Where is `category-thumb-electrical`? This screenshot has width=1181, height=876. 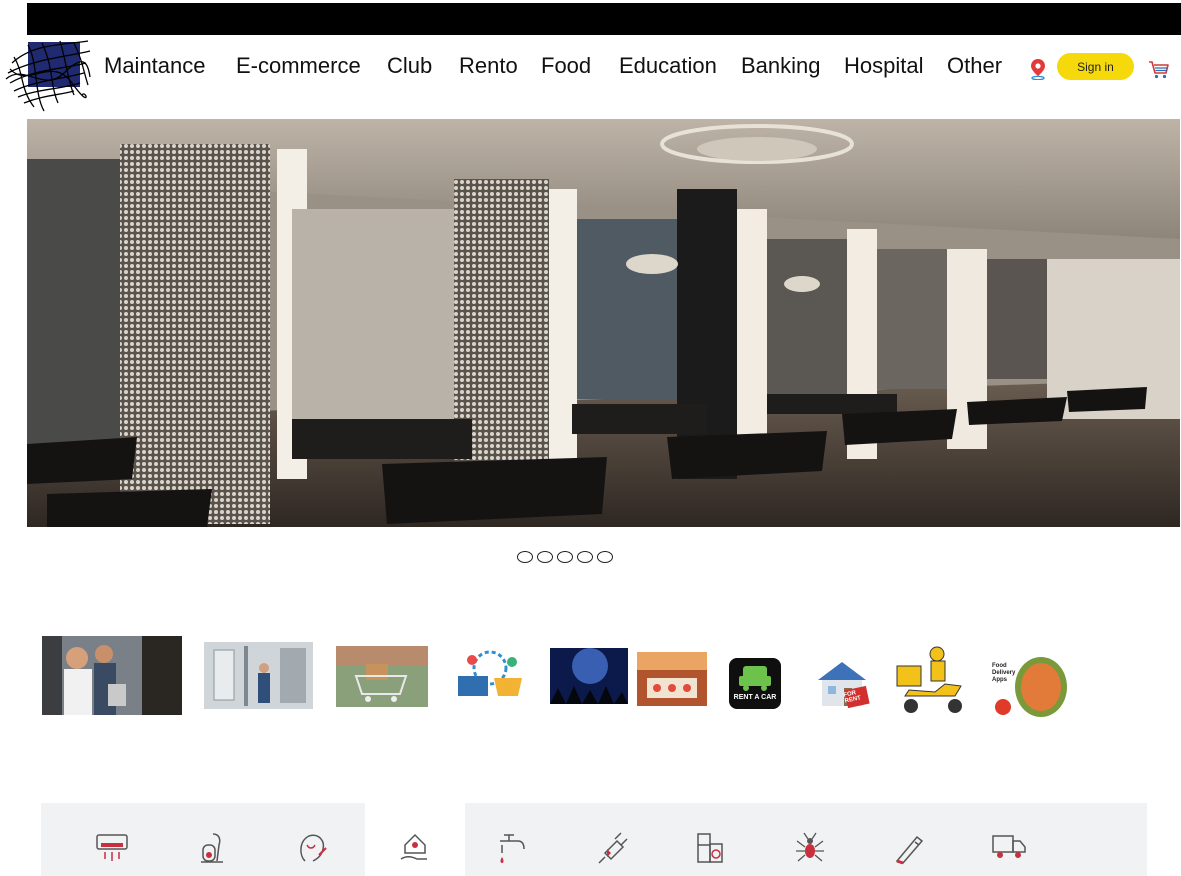 category-thumb-electrical is located at coordinates (112, 675).